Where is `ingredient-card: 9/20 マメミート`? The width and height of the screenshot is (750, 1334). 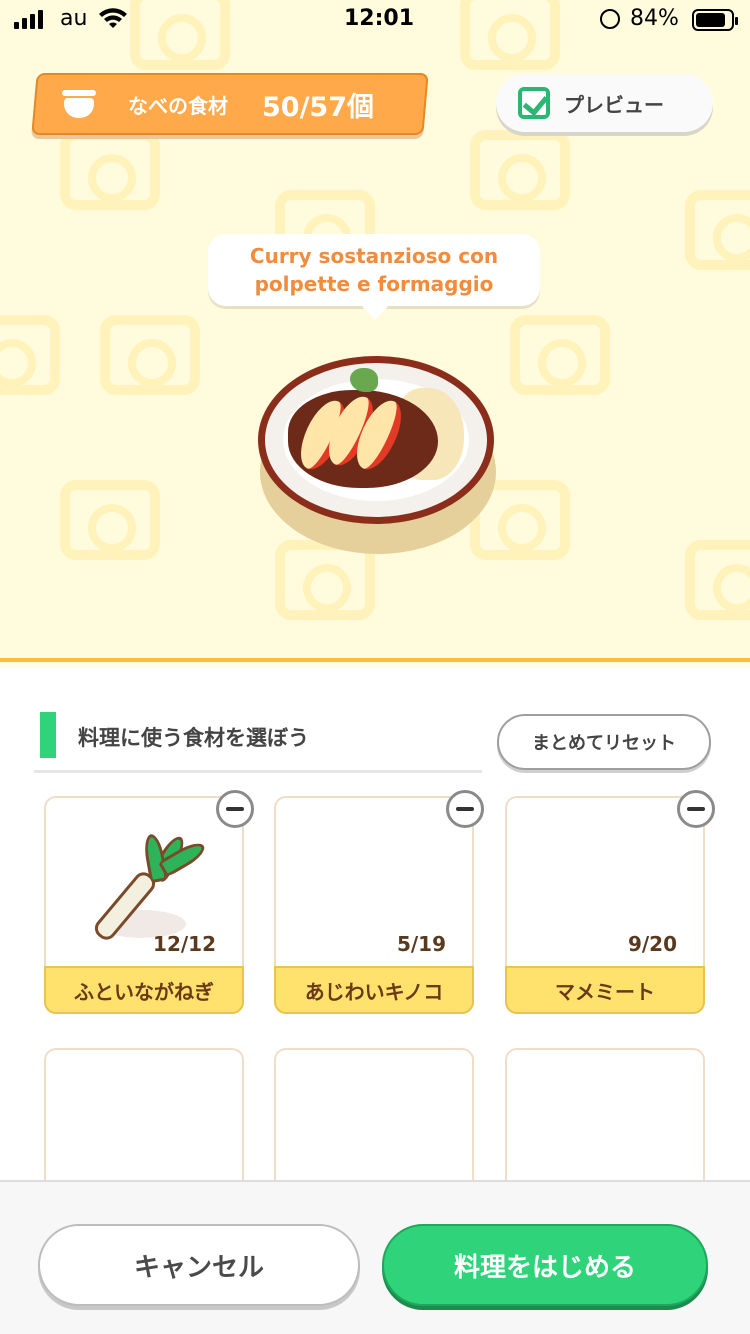
ingredient-card: 9/20 マメミート is located at coordinates (610, 902).